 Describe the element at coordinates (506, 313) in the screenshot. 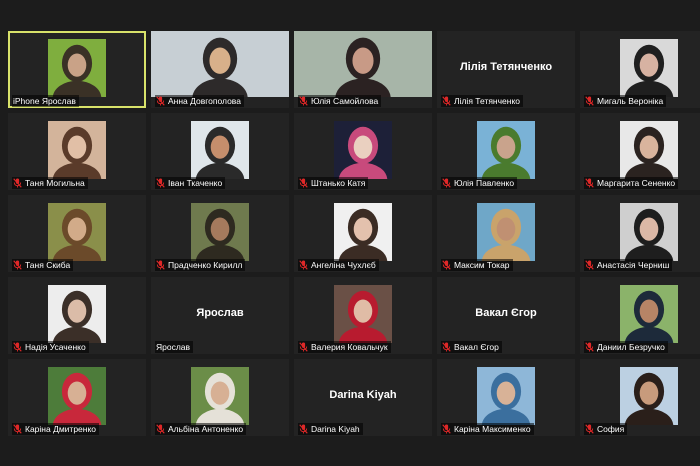

I see `participant-display-name: Вакал Єгор` at that location.